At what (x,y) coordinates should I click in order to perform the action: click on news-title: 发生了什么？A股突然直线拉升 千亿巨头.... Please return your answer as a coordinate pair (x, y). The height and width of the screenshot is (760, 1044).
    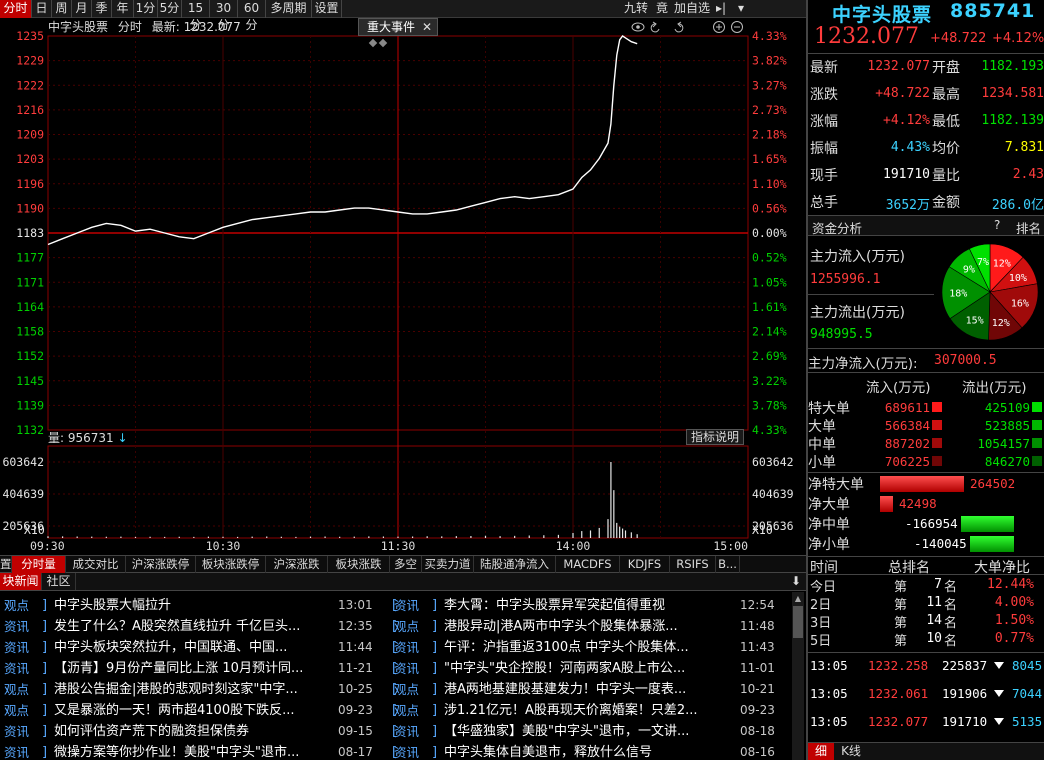
    Looking at the image, I should click on (193, 626).